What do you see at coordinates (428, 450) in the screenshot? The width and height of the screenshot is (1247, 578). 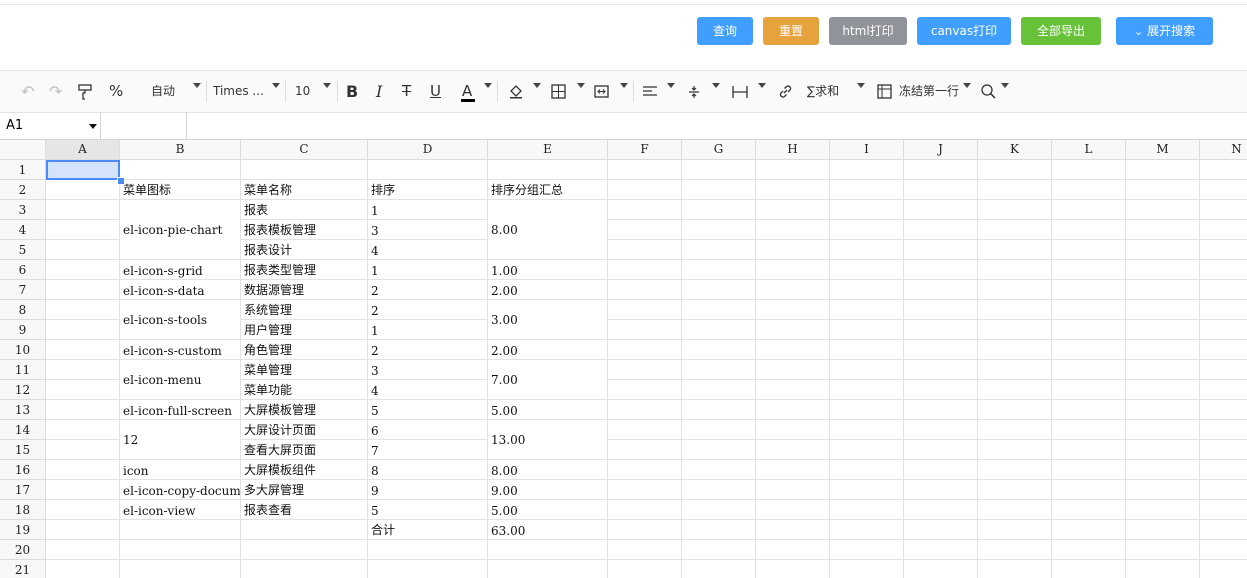 I see `sheet-cell: 7` at bounding box center [428, 450].